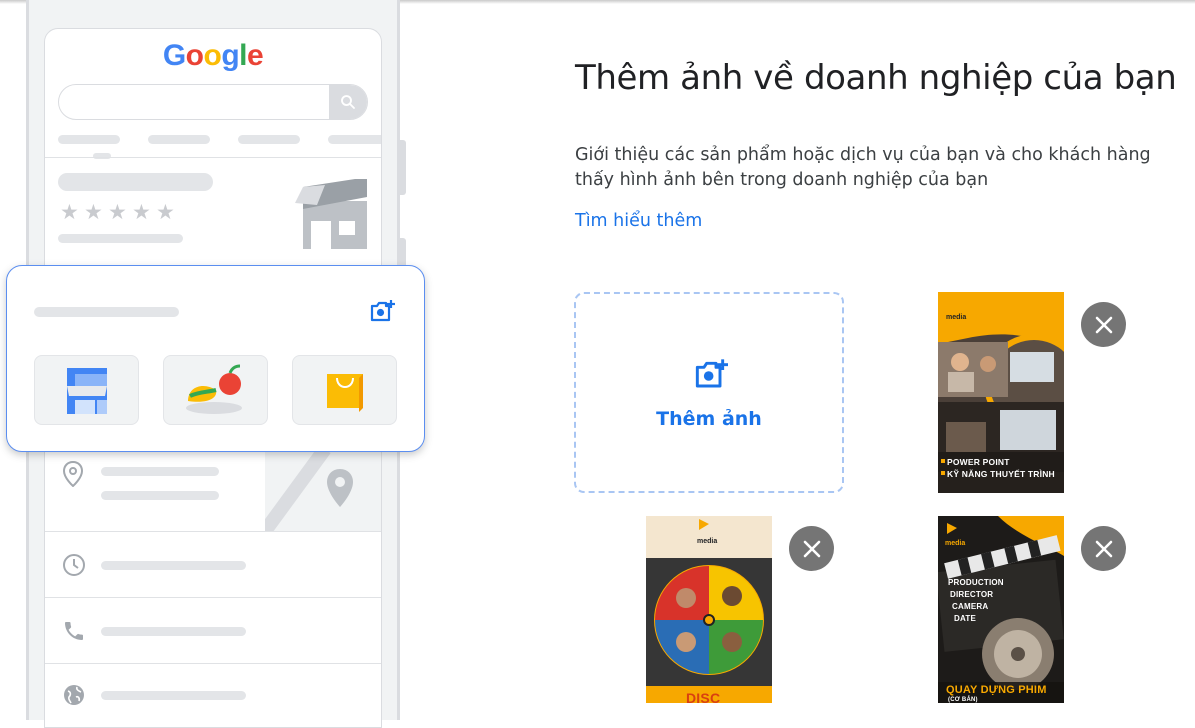 This screenshot has width=1195, height=728. What do you see at coordinates (1001, 392) in the screenshot?
I see `uploaded-photo: media POWER POINT KỸ NĂNG THUYẾT TRÌNH` at bounding box center [1001, 392].